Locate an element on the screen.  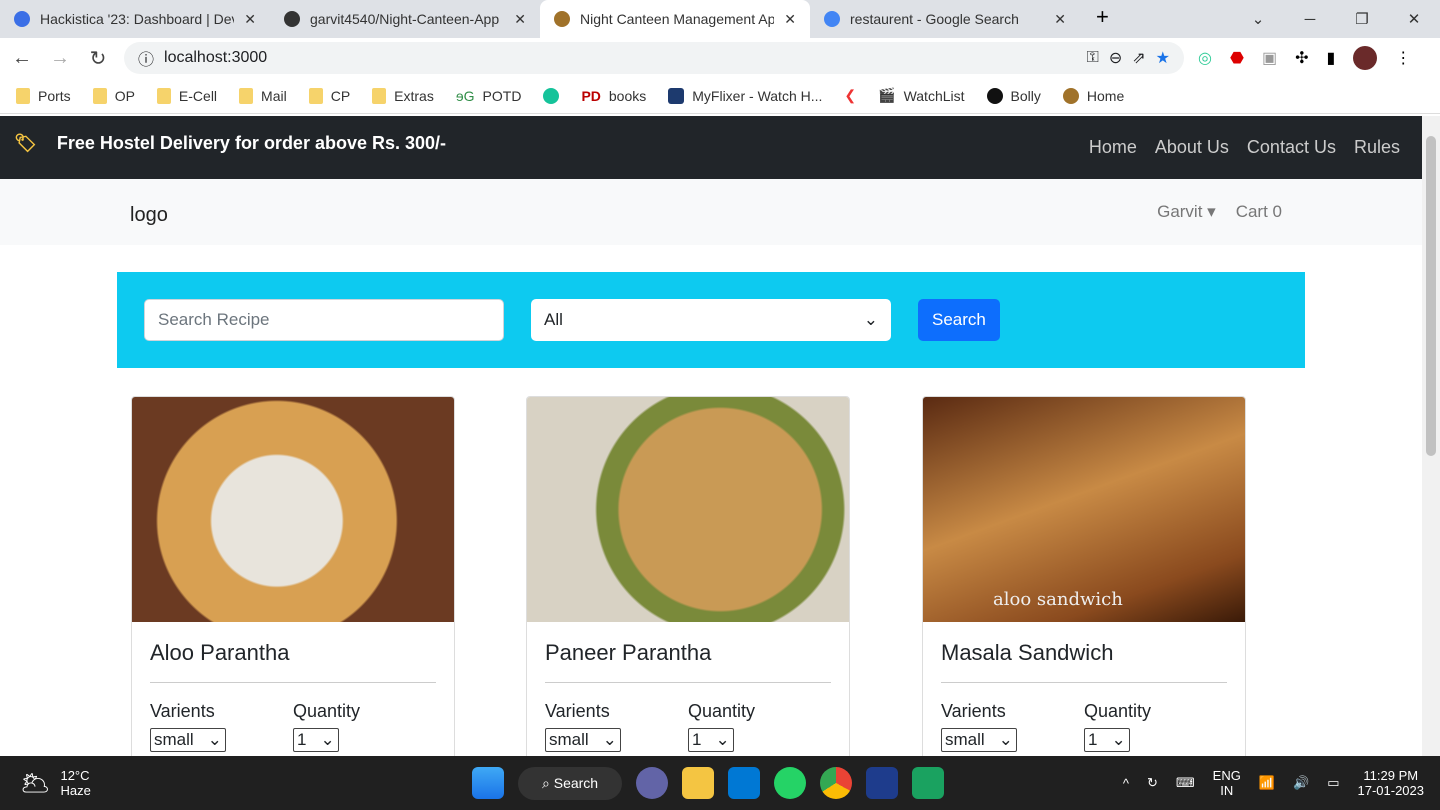
zoom-icon: ⊖ is located at coordinates (1115, 58).